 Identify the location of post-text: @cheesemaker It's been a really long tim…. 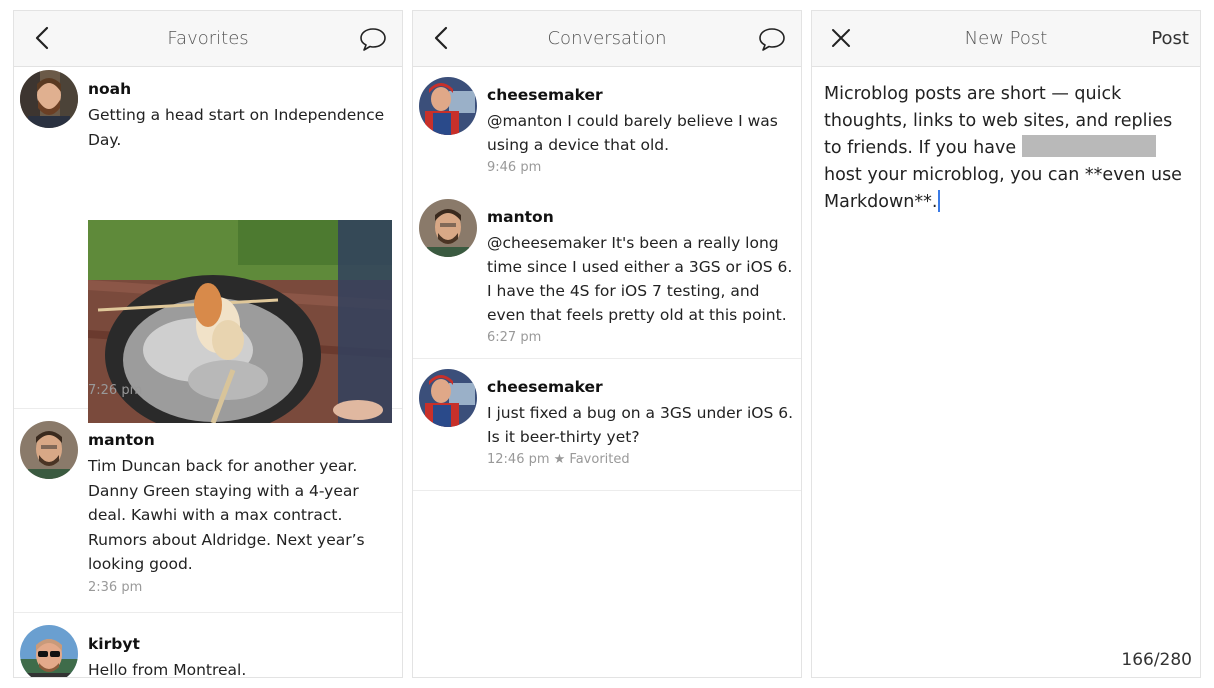
(640, 279).